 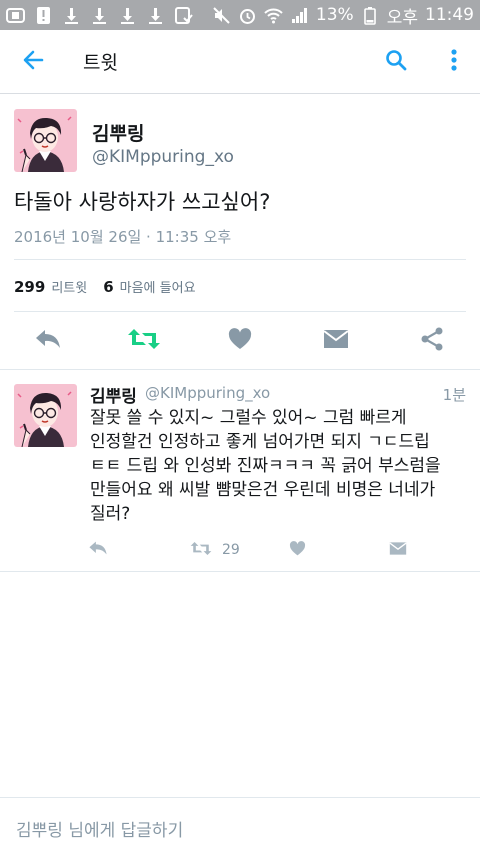 What do you see at coordinates (43, 15) in the screenshot?
I see `alert-icon` at bounding box center [43, 15].